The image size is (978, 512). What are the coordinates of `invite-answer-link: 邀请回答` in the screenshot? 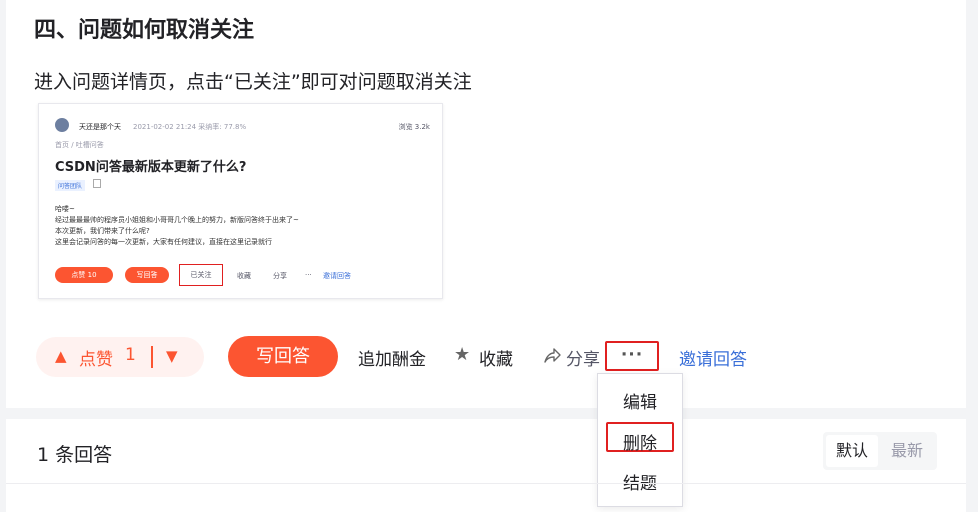 It's located at (713, 357).